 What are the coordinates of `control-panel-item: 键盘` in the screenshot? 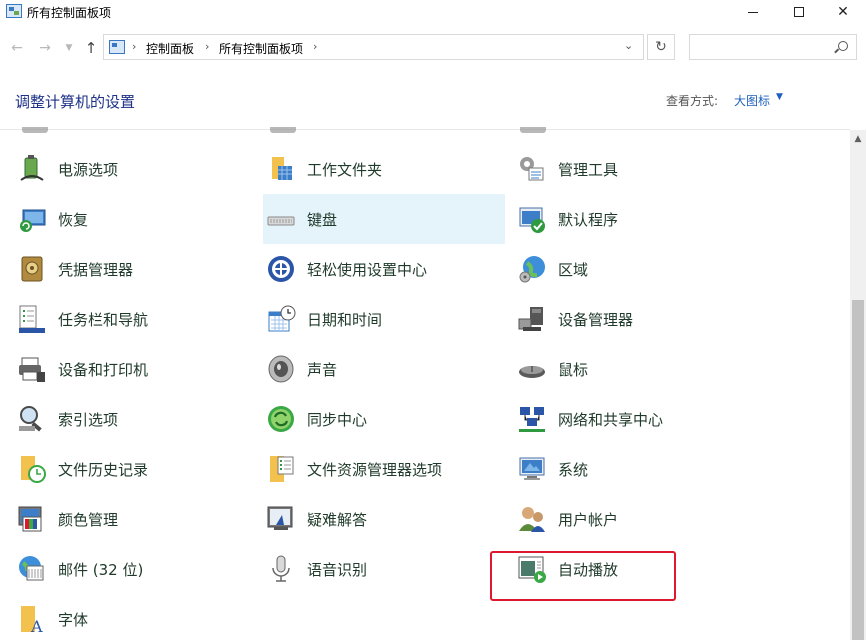 It's located at (384, 219).